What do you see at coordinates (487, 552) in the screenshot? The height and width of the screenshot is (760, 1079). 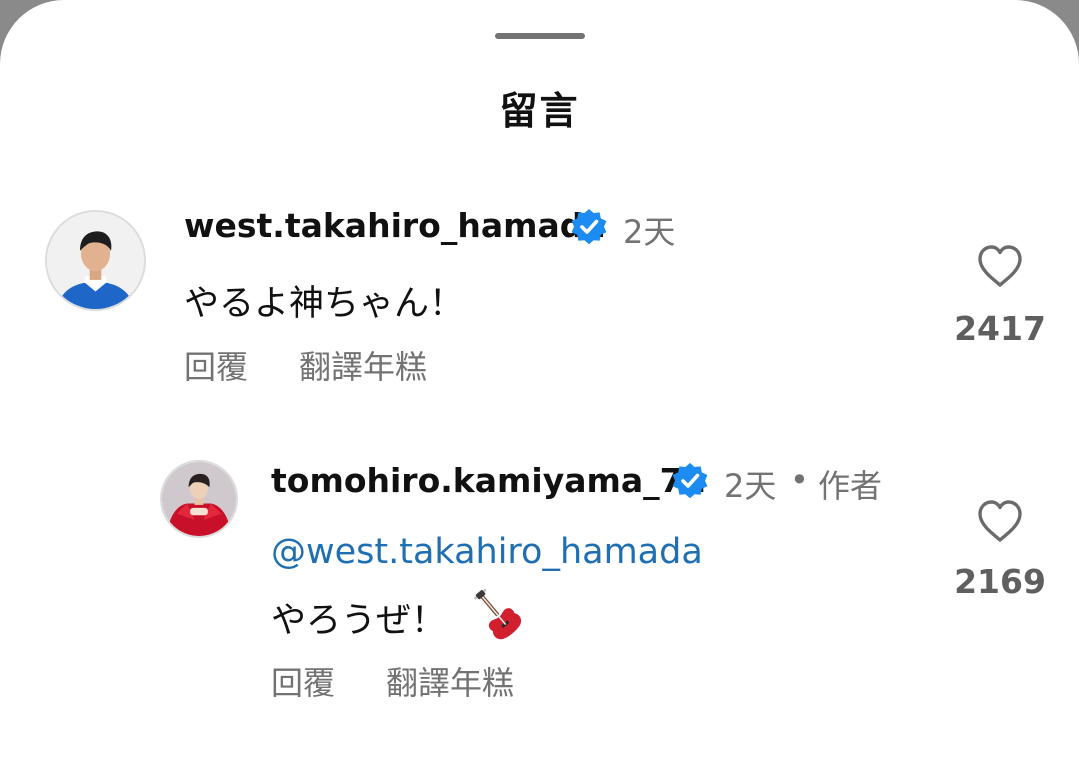 I see `mention-link: @west.takahiro_hamada` at bounding box center [487, 552].